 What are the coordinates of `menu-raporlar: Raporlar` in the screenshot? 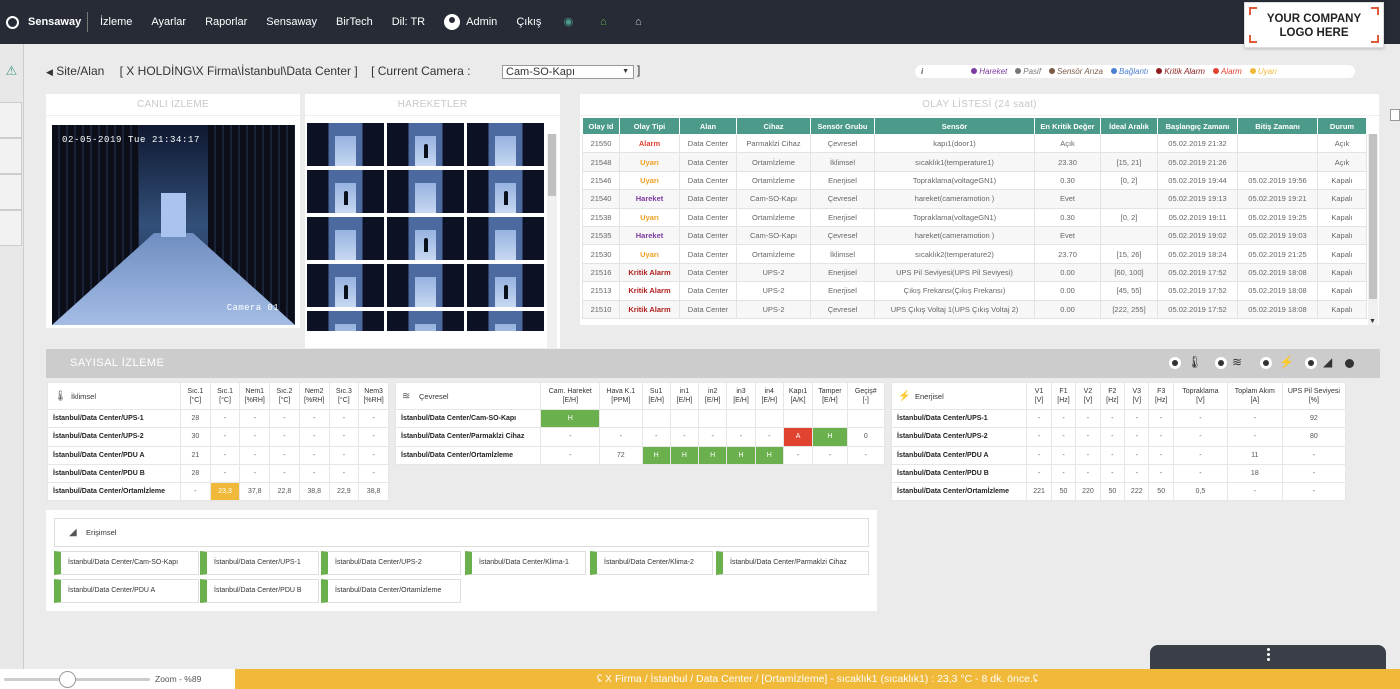 It's located at (226, 22).